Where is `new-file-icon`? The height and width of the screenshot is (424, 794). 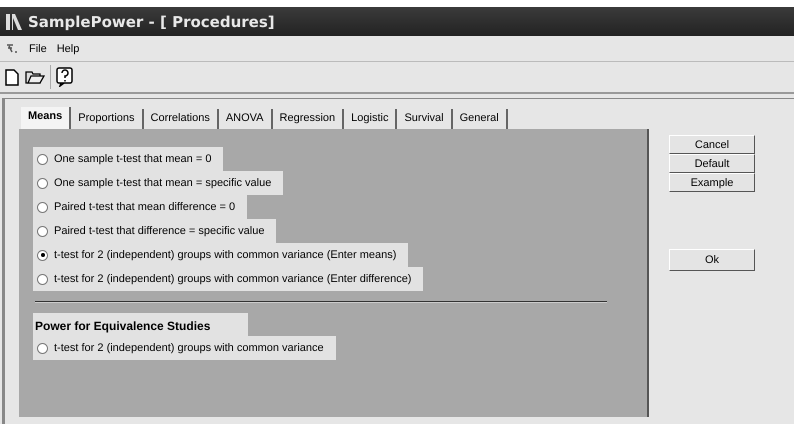
new-file-icon is located at coordinates (12, 77).